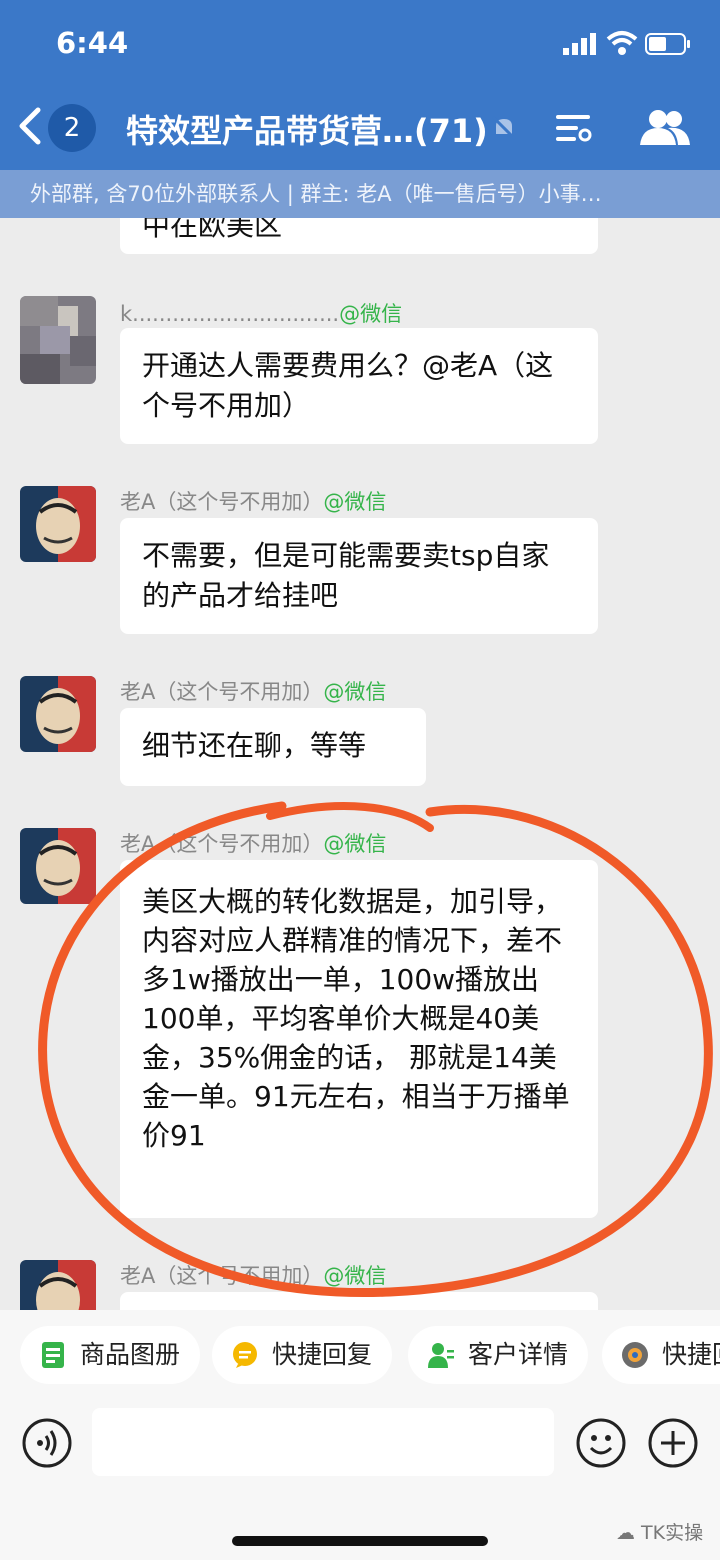 The width and height of the screenshot is (720, 1560). I want to click on input-bar: ☁ TK实操, so click(360, 1481).